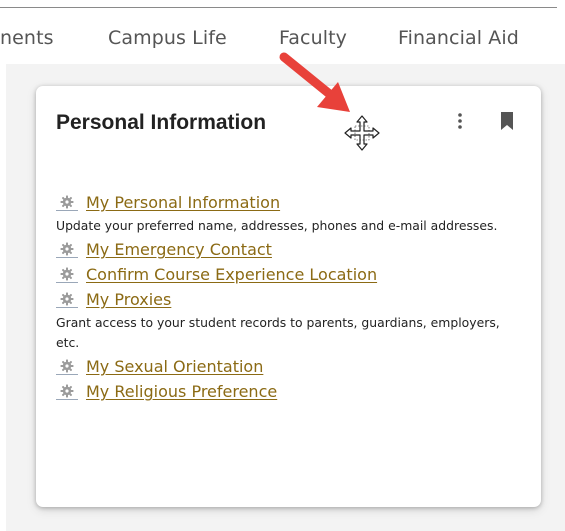 This screenshot has height=531, width=565. Describe the element at coordinates (231, 274) in the screenshot. I see `link-confirm-course-experience-location: Confirm Course Experience Location` at that location.